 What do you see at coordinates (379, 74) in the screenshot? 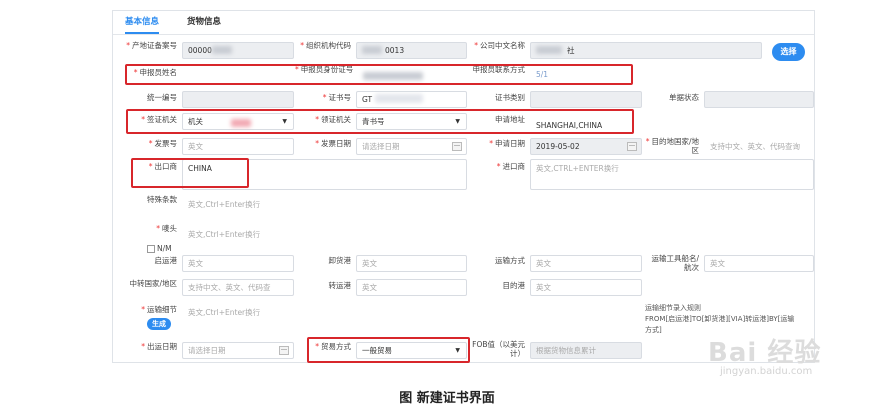
I see `highlight-applicant-row` at bounding box center [379, 74].